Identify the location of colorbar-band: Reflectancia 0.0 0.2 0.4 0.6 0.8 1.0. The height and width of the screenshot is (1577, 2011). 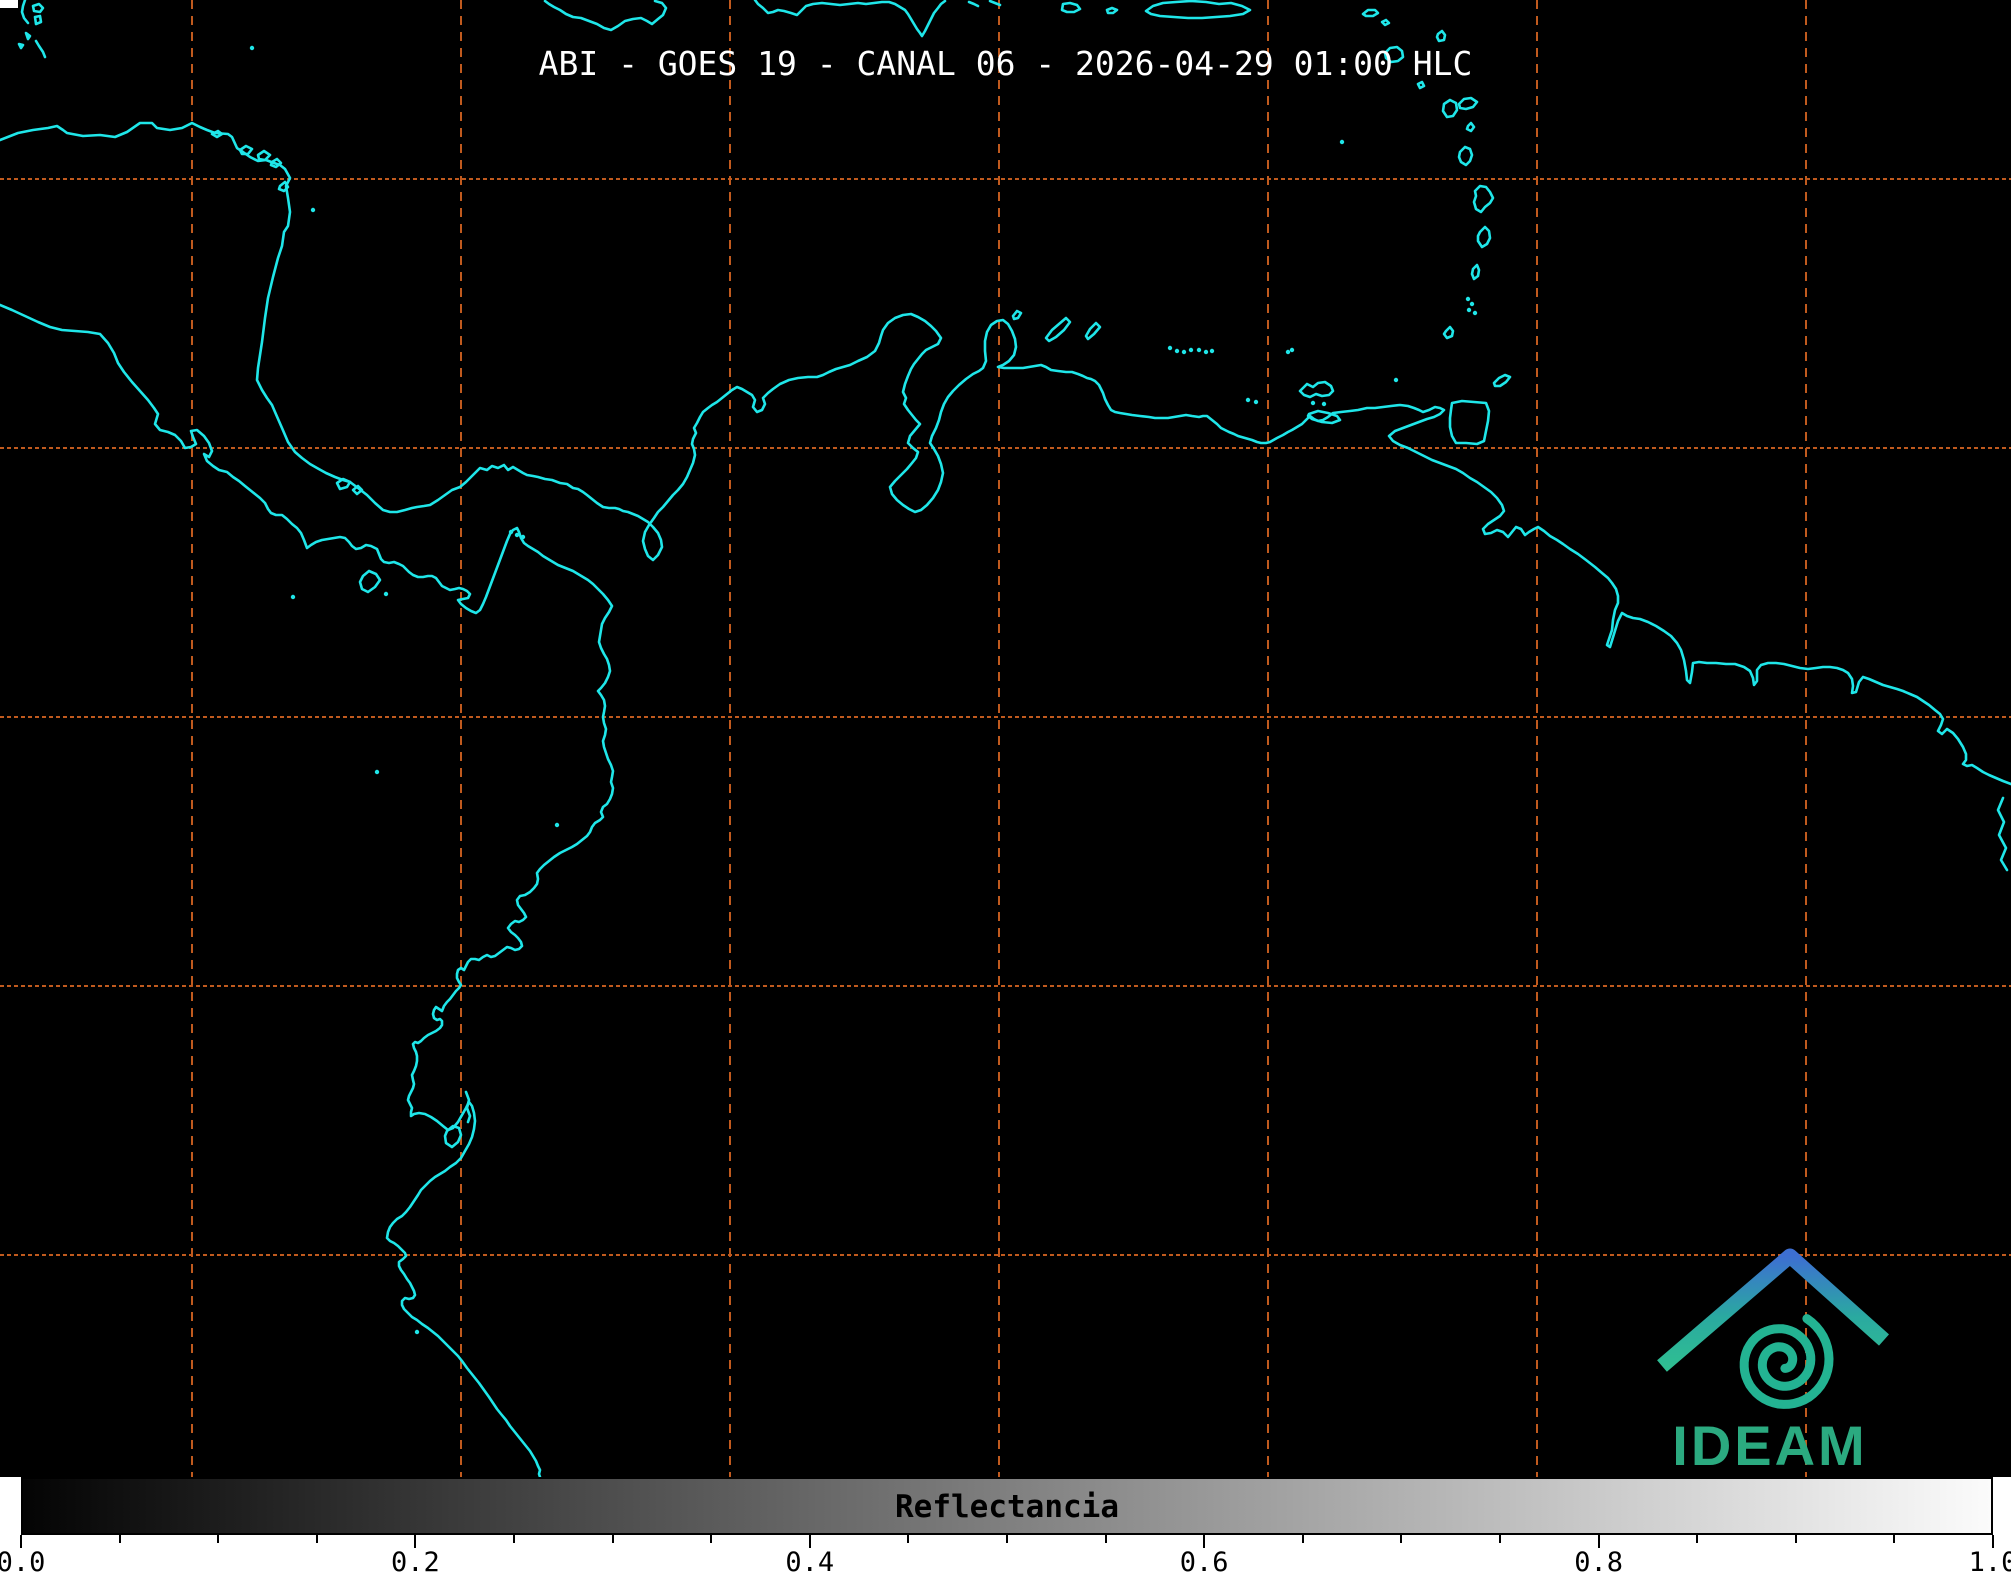
(1005, 1527).